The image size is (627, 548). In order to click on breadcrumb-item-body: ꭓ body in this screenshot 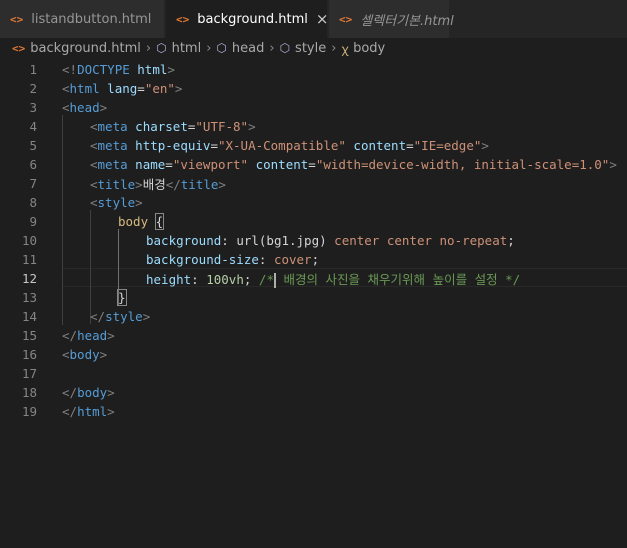, I will do `click(363, 48)`.